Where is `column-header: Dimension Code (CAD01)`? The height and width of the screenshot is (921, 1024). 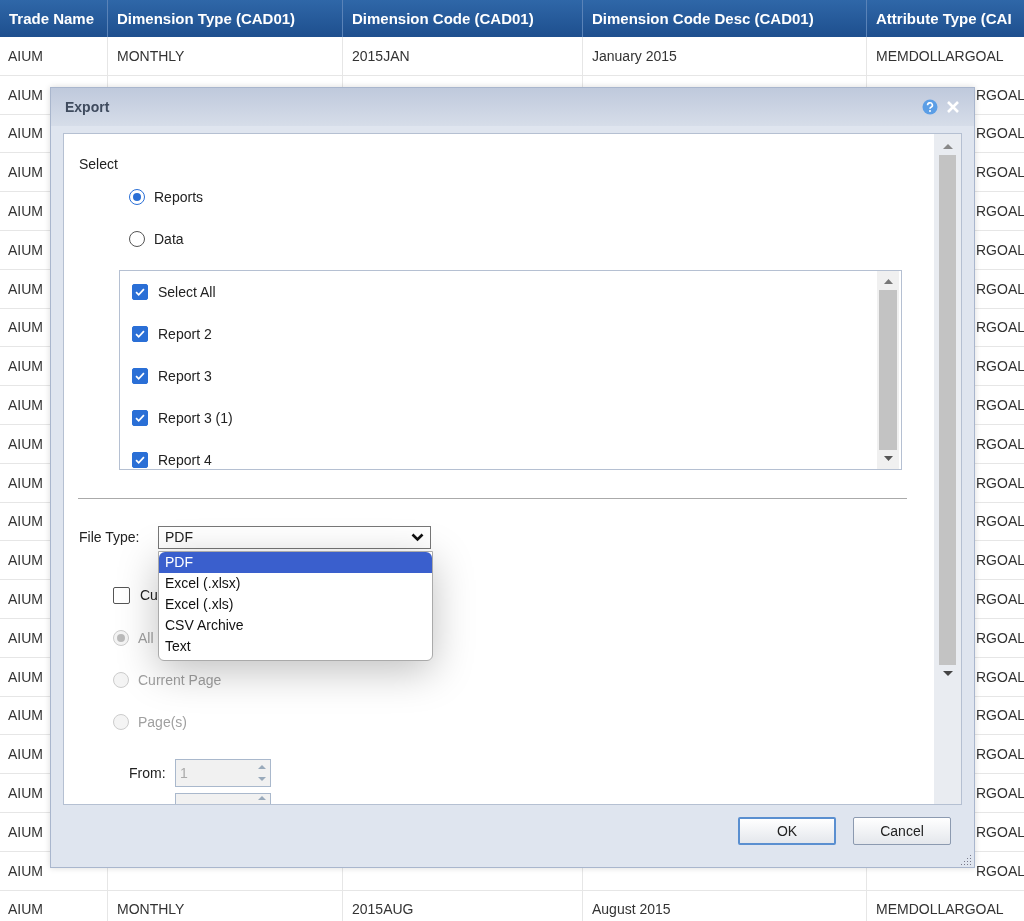 column-header: Dimension Code (CAD01) is located at coordinates (463, 18).